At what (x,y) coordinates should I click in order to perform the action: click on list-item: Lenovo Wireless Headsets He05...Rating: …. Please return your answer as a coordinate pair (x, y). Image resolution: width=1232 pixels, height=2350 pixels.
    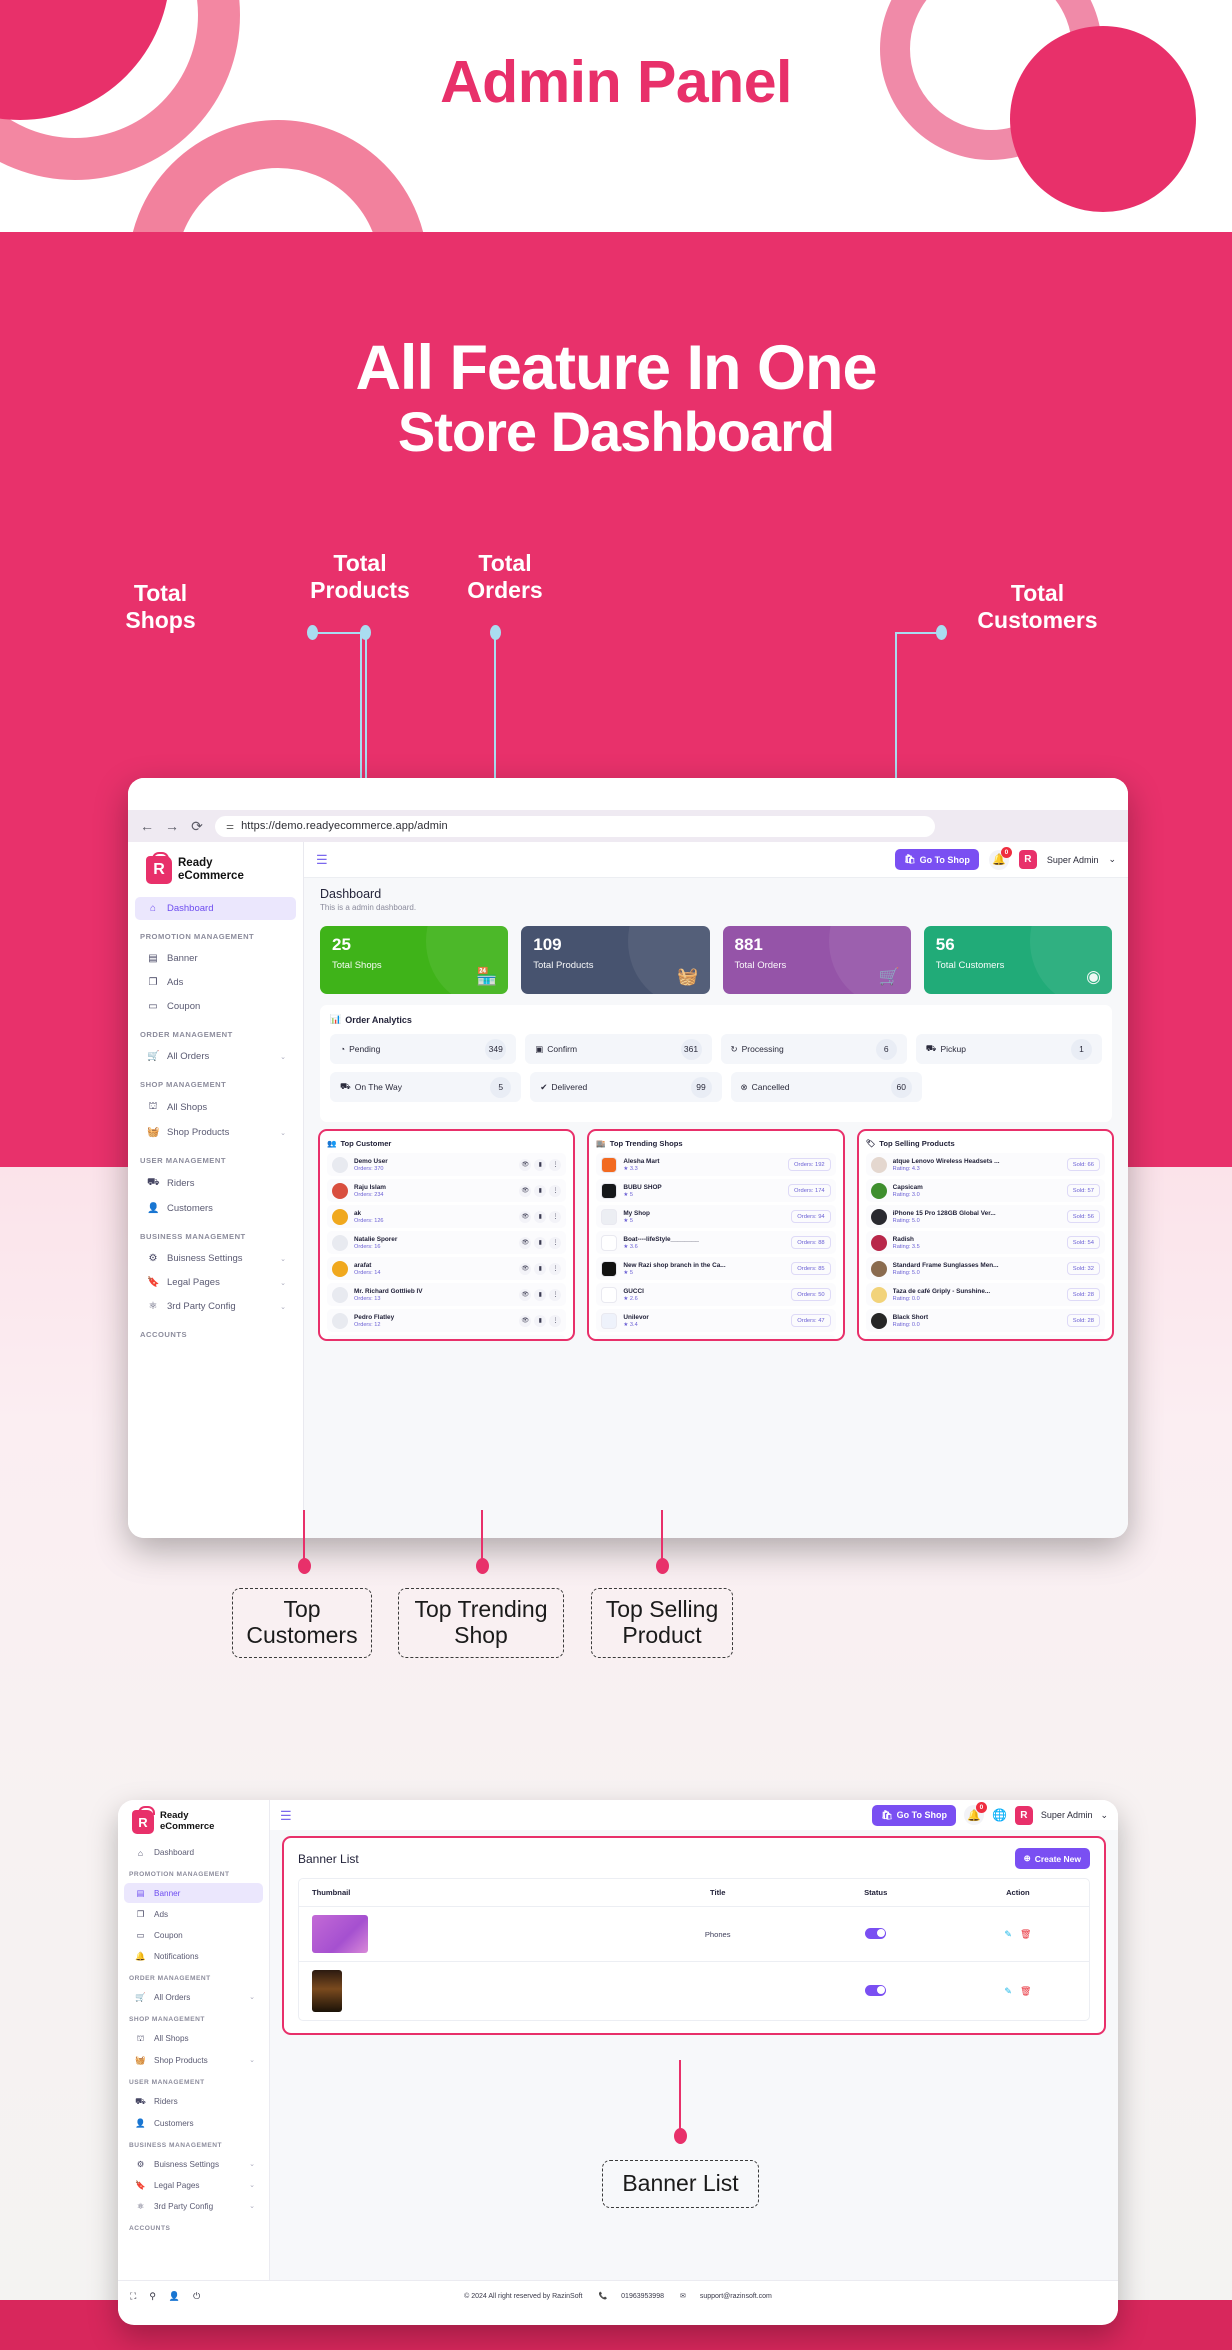
    Looking at the image, I should click on (985, 1337).